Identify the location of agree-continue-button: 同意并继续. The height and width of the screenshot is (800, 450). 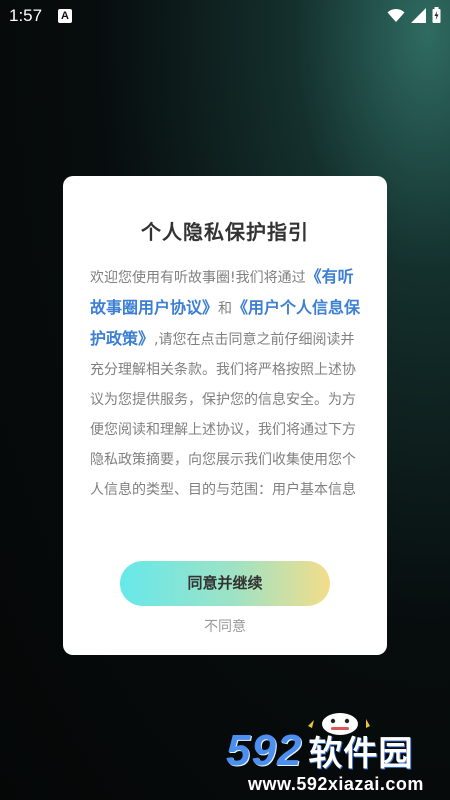
(225, 583).